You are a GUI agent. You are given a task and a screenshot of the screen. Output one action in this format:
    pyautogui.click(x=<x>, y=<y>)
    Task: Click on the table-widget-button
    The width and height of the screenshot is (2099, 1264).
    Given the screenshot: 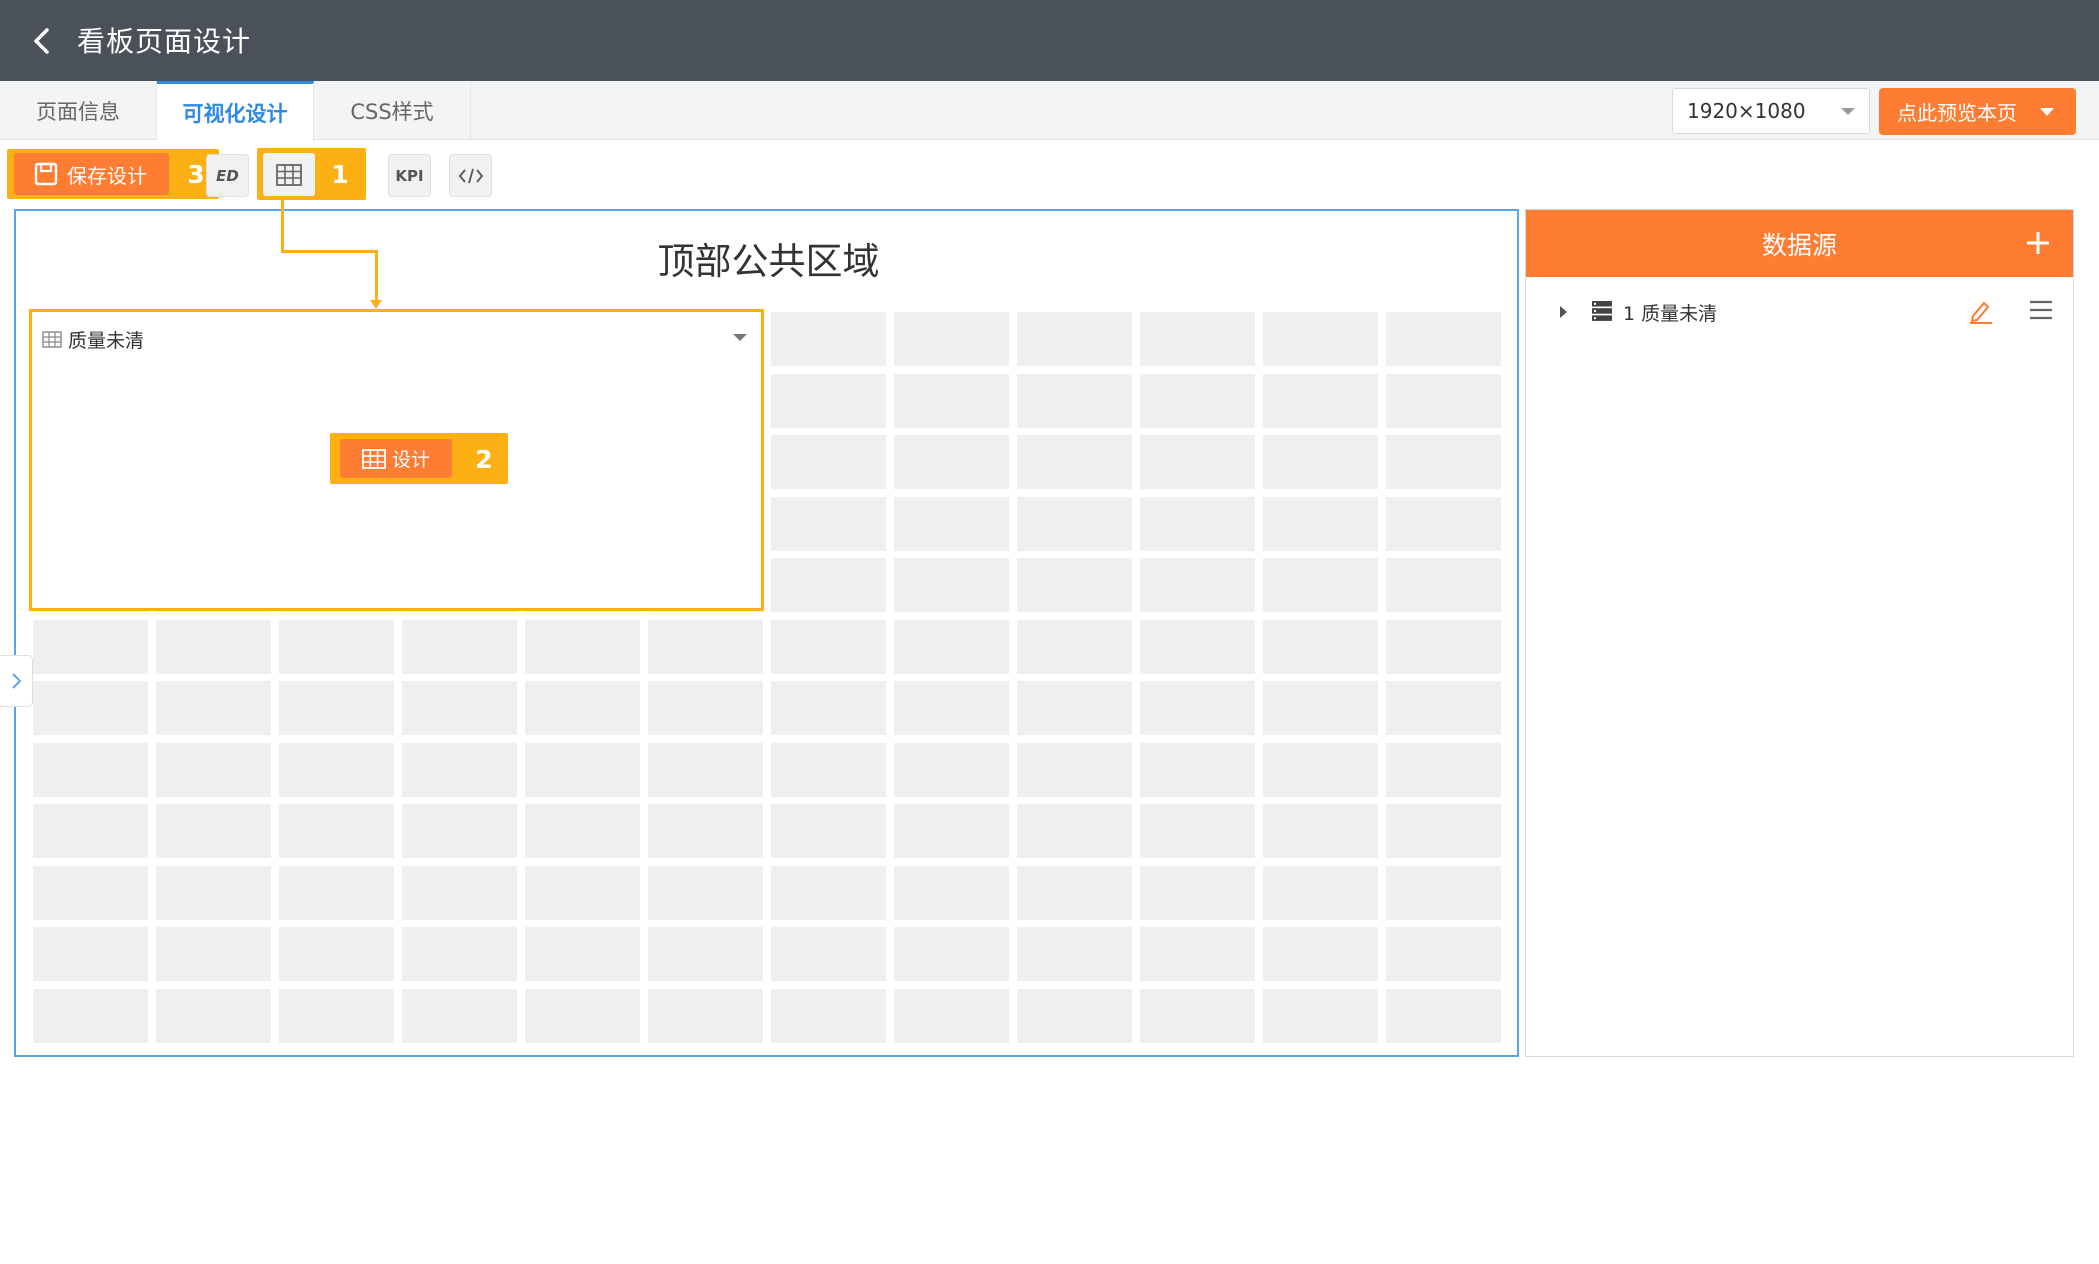 What is the action you would take?
    pyautogui.click(x=289, y=174)
    